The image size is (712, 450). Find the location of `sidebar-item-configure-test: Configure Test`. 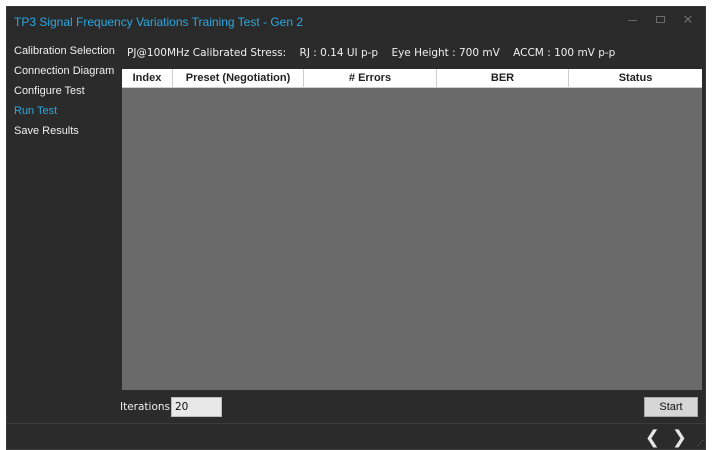

sidebar-item-configure-test: Configure Test is located at coordinates (61, 91).